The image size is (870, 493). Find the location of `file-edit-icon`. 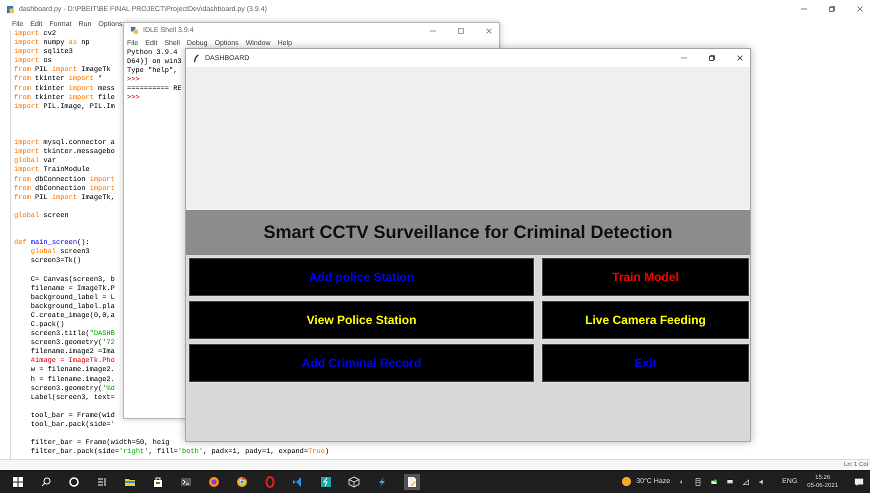

file-edit-icon is located at coordinates (412, 482).